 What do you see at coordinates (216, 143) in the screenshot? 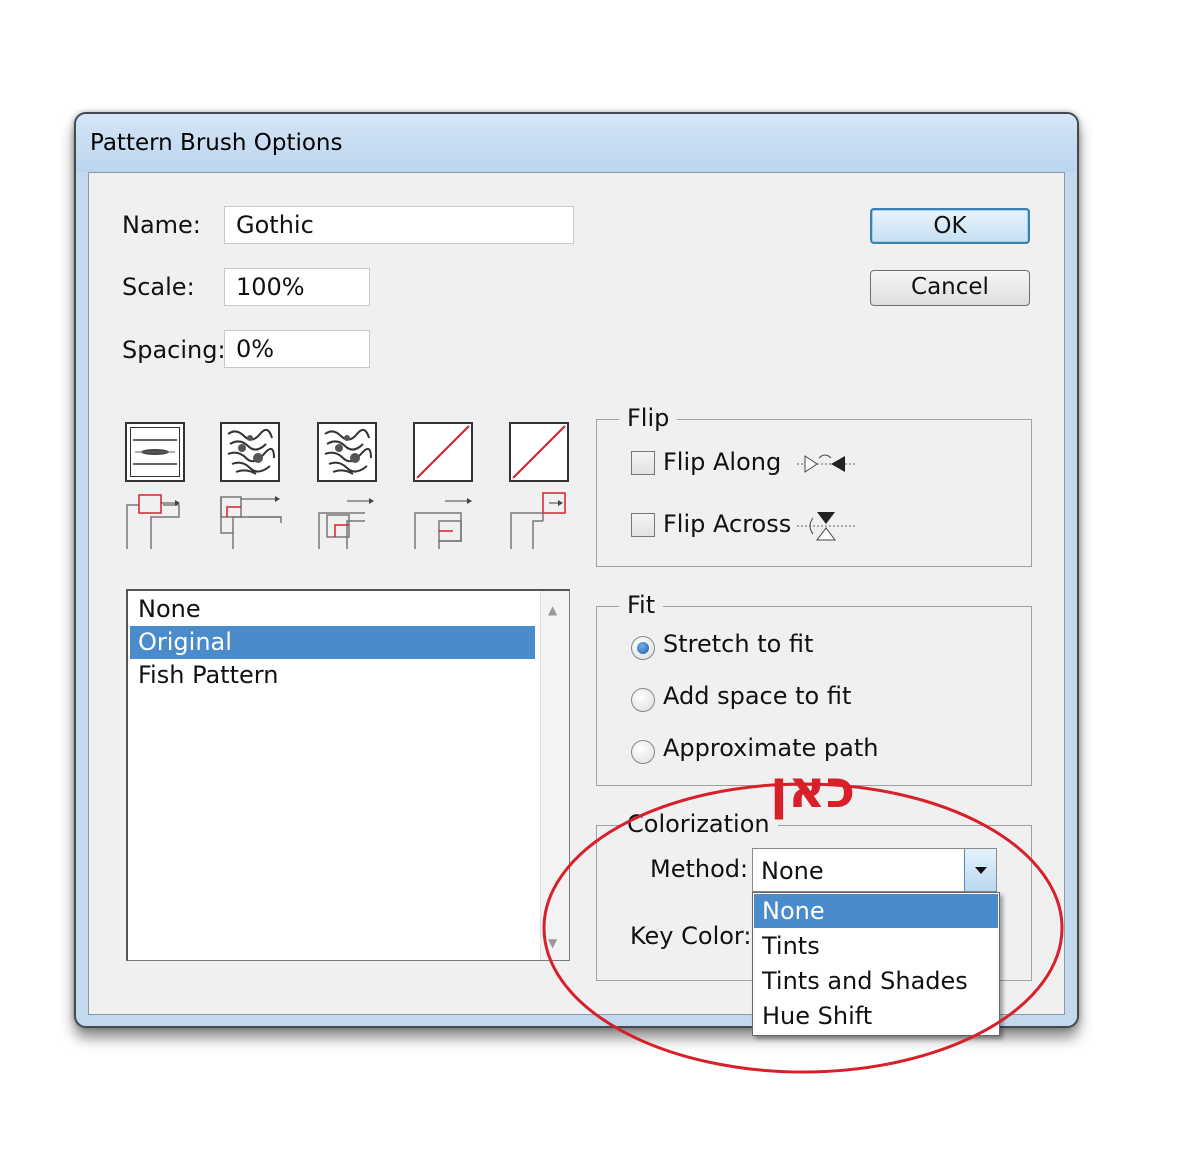
I see `dialog-title: Pattern Brush Options` at bounding box center [216, 143].